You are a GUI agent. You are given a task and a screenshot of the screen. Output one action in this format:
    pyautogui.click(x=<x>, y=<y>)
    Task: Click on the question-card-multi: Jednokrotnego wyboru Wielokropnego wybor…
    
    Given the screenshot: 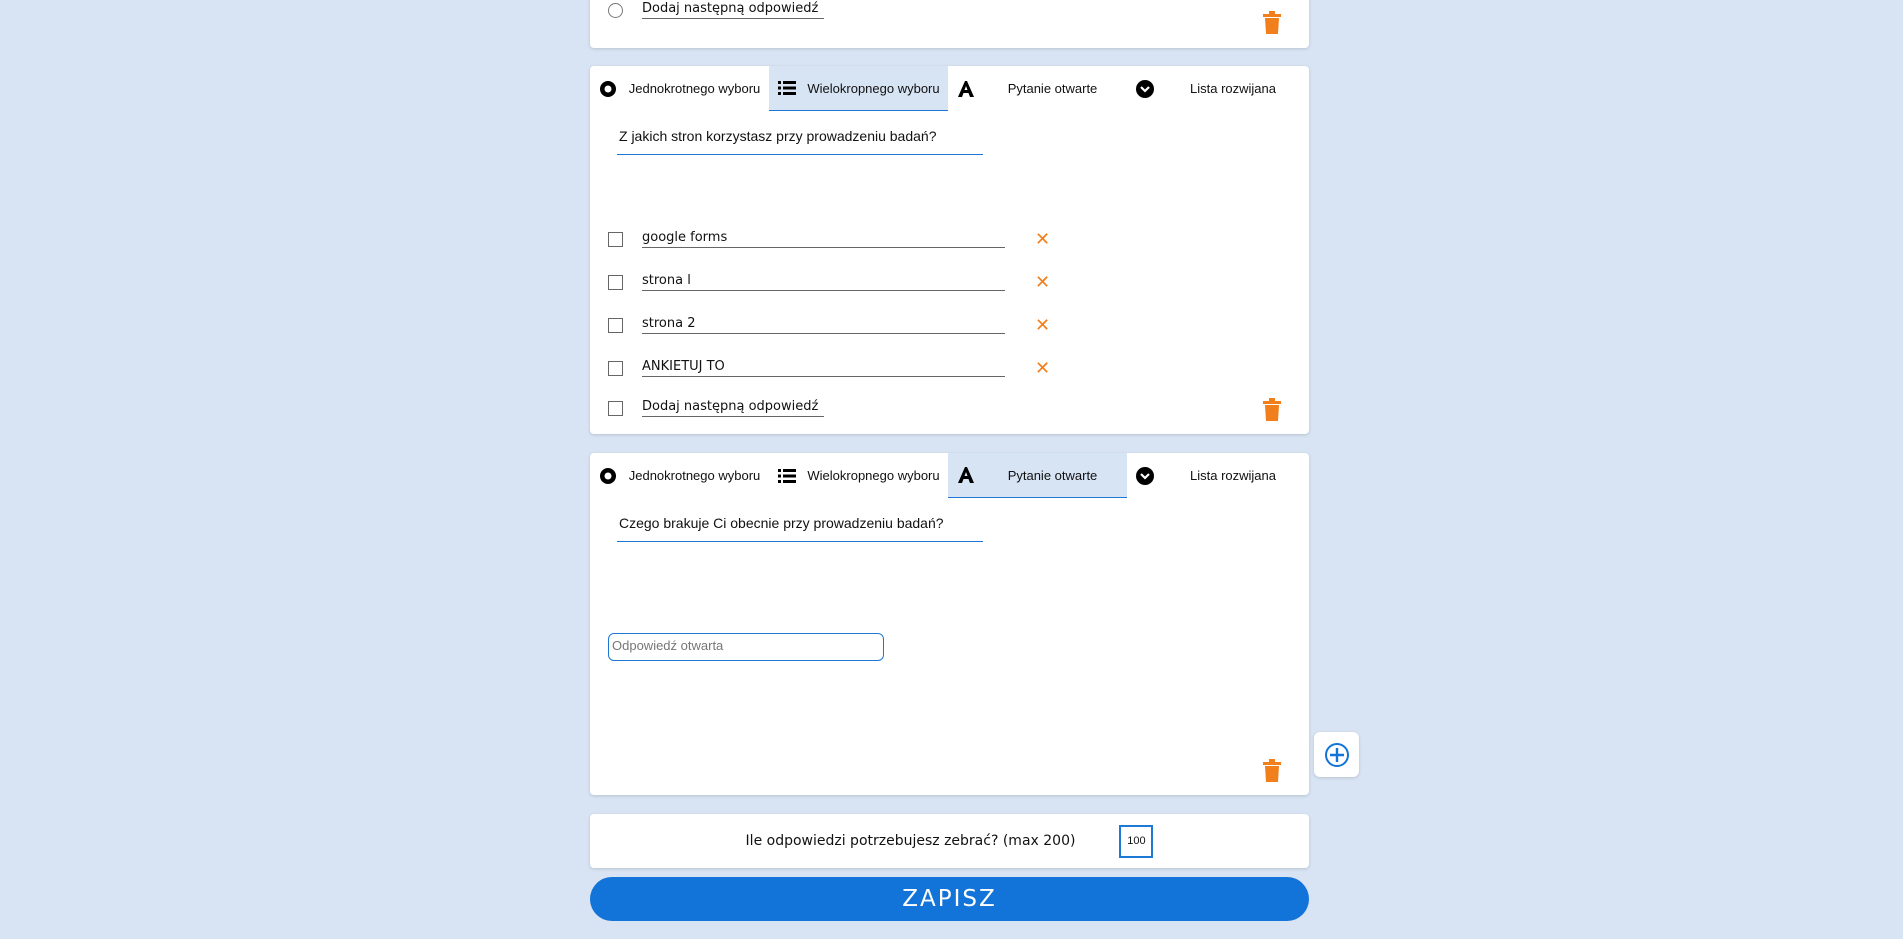 What is the action you would take?
    pyautogui.click(x=949, y=250)
    